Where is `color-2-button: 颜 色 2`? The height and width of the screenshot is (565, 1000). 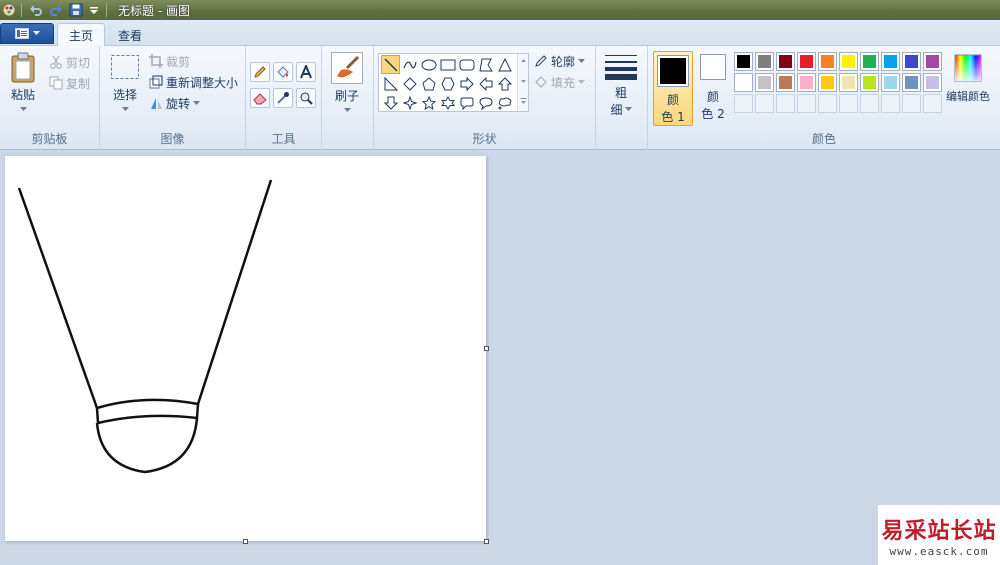
color-2-button: 颜 色 2 is located at coordinates (713, 88).